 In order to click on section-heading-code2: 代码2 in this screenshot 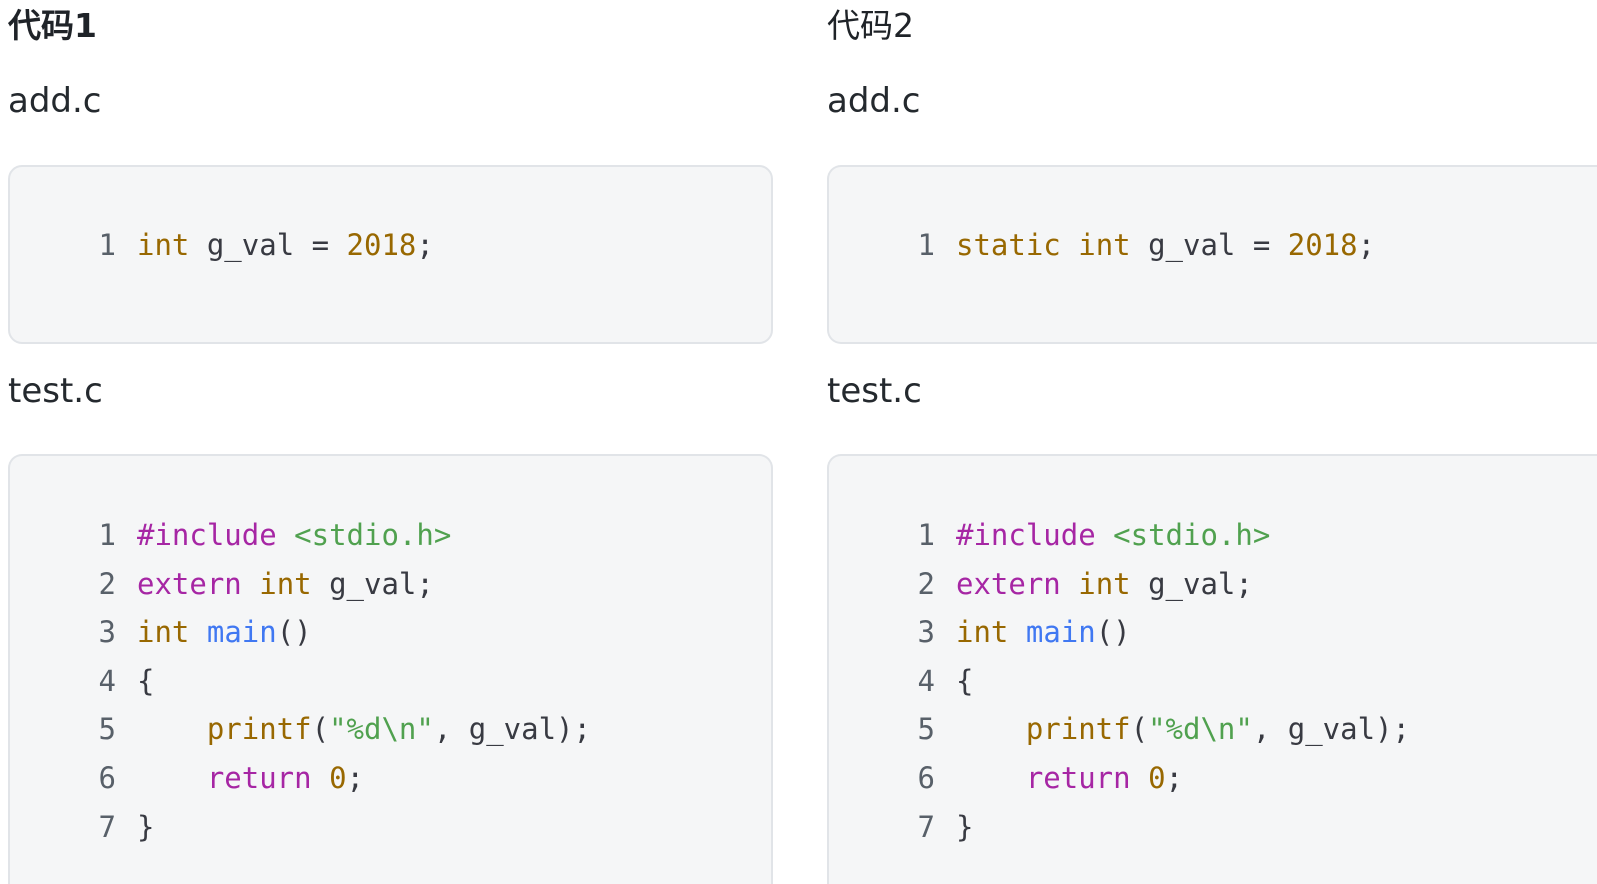, I will do `click(870, 25)`.